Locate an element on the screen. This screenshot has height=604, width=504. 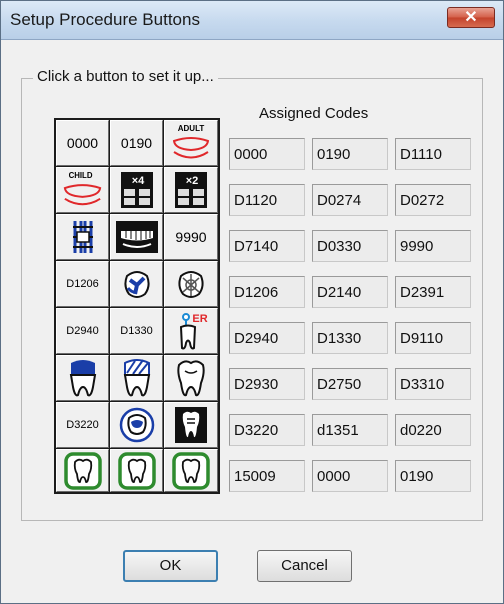
procedure-button-adult-dentures: ADULT is located at coordinates (191, 143).